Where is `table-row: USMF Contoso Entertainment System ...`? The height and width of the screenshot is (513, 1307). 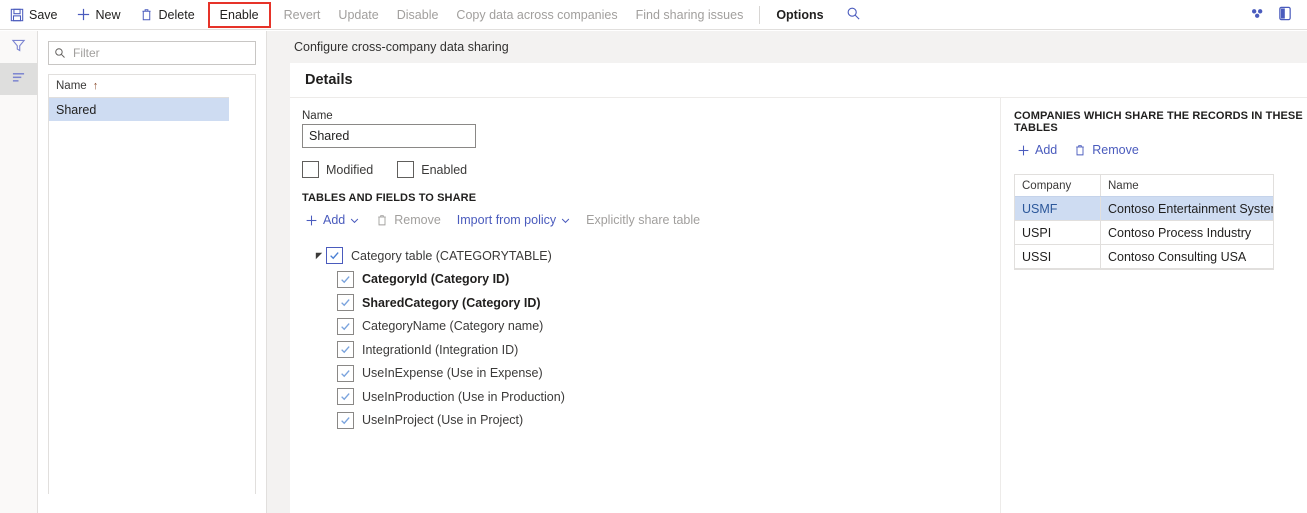
table-row: USMF Contoso Entertainment System ... is located at coordinates (1144, 209).